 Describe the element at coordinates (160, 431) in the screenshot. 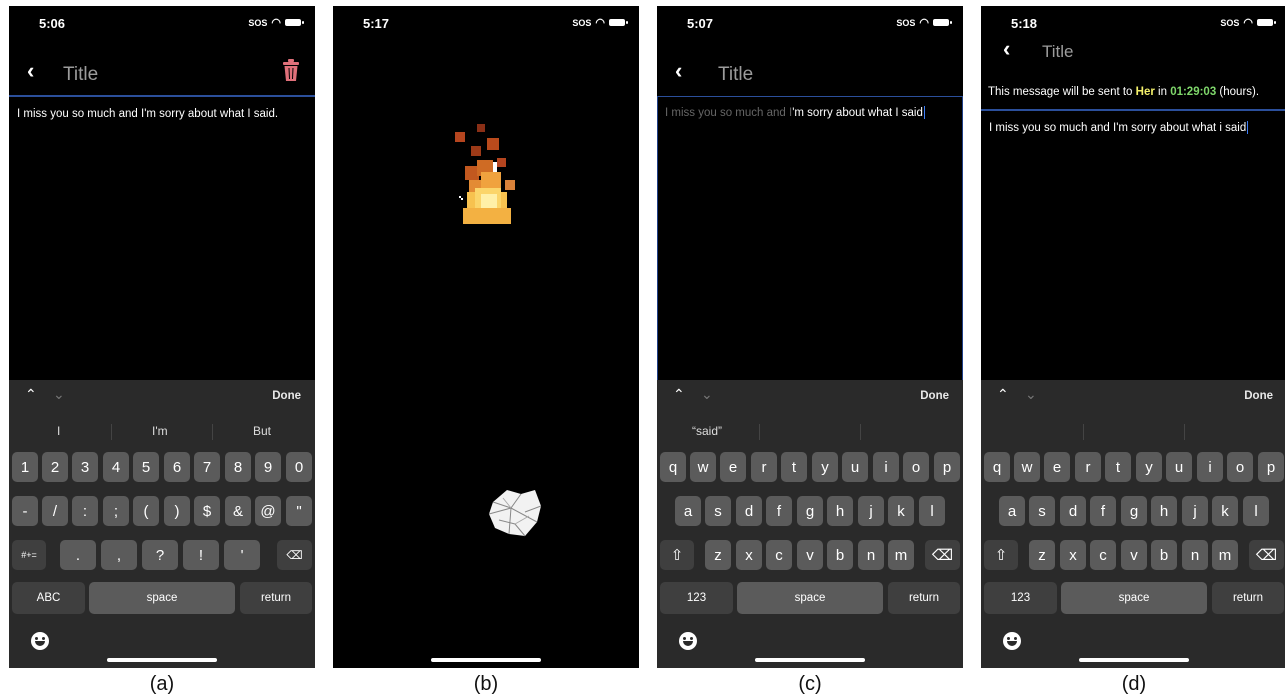

I see `suggestion-2: I'm` at that location.